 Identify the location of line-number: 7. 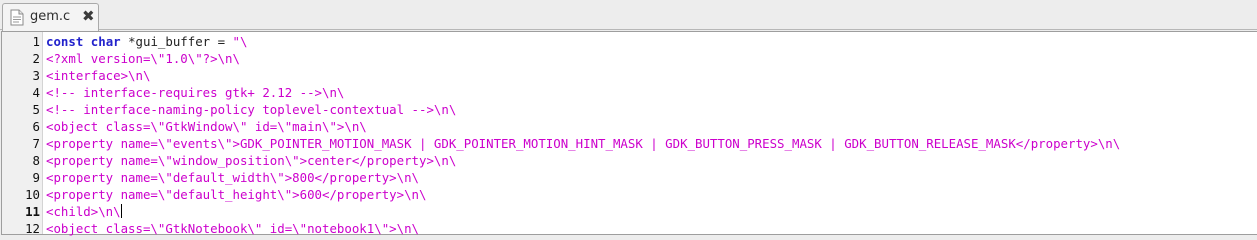
(36, 143).